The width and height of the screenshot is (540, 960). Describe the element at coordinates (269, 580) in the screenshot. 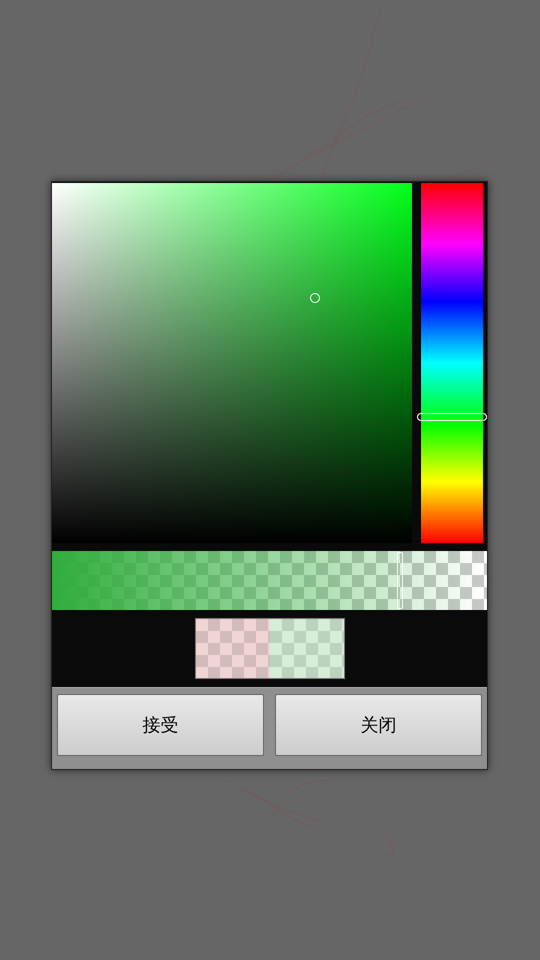

I see `opacity-slider` at that location.